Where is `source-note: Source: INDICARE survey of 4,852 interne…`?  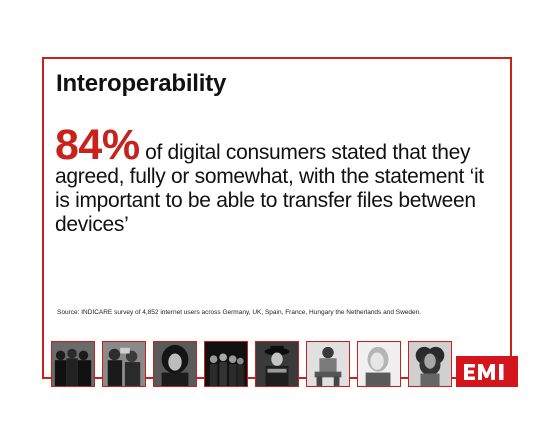 source-note: Source: INDICARE survey of 4,852 interne… is located at coordinates (239, 312).